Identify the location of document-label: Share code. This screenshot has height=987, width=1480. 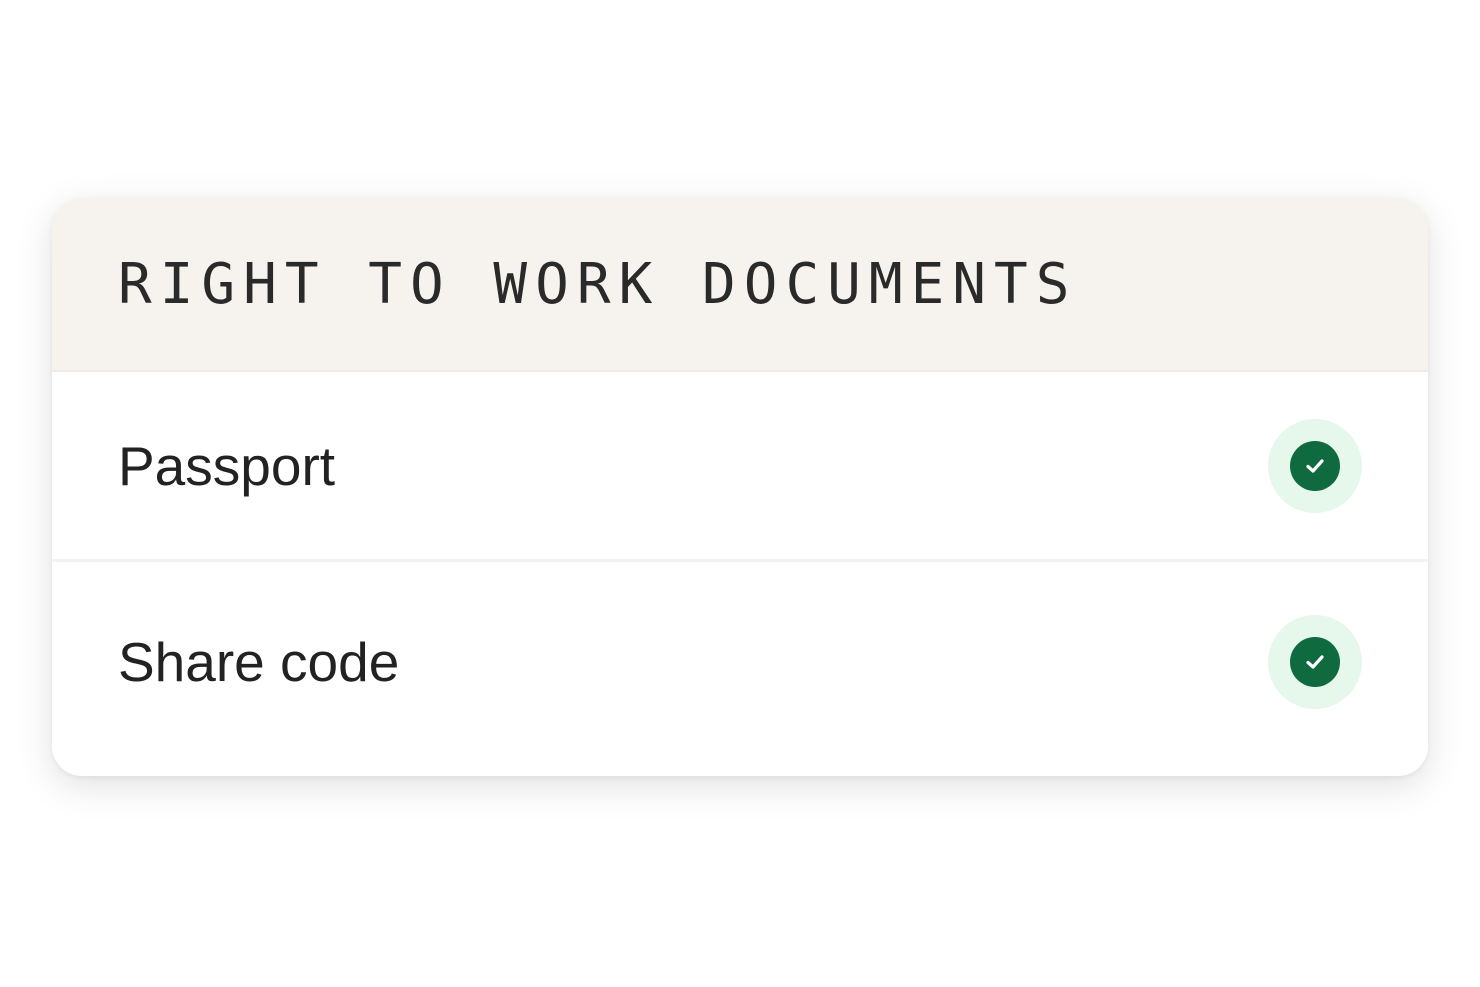
(259, 662).